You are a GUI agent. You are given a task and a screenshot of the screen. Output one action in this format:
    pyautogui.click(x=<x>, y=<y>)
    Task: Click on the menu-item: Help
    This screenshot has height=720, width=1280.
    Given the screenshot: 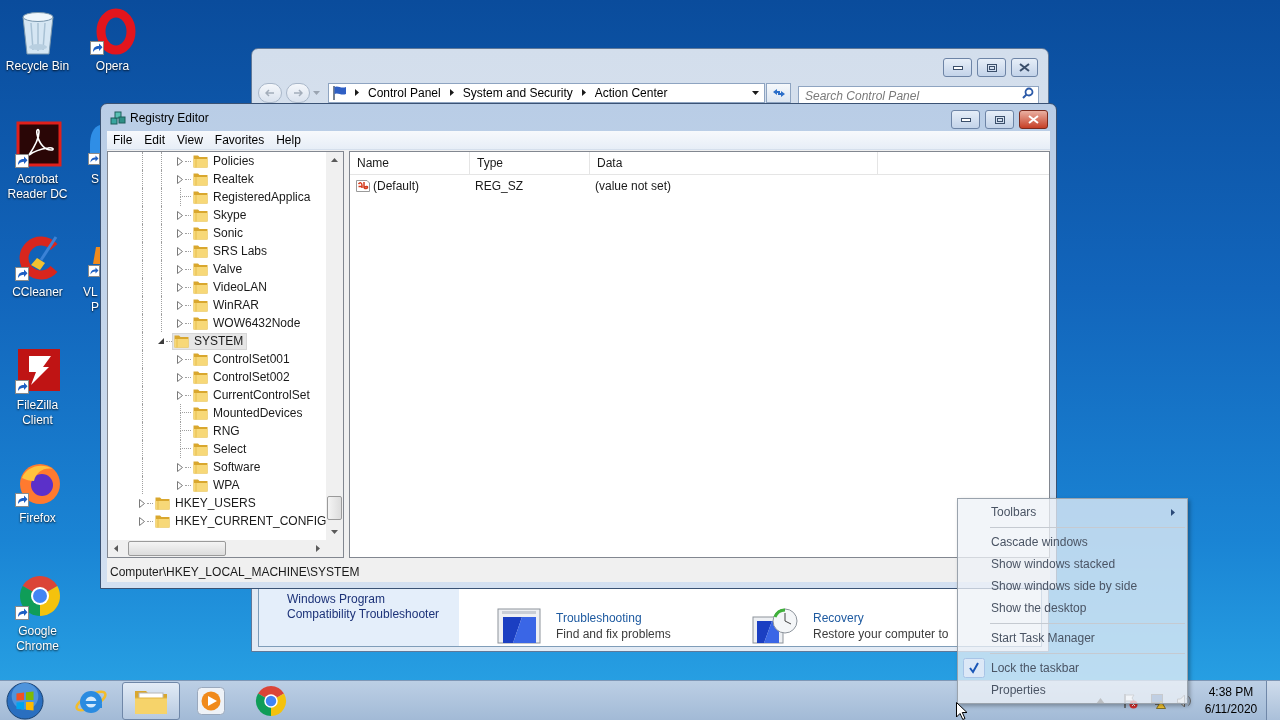 What is the action you would take?
    pyautogui.click(x=288, y=140)
    